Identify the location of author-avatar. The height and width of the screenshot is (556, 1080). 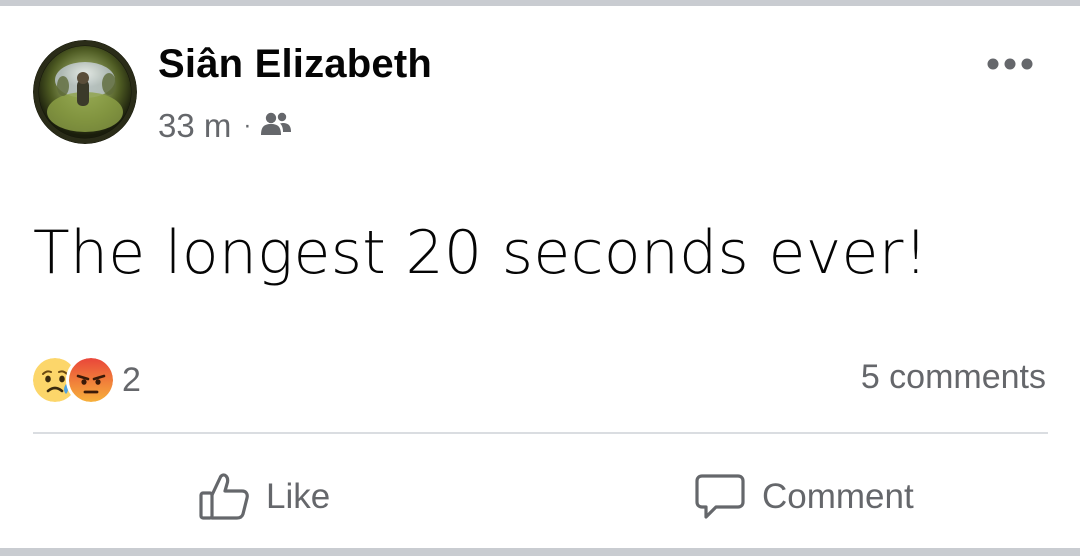
(85, 92).